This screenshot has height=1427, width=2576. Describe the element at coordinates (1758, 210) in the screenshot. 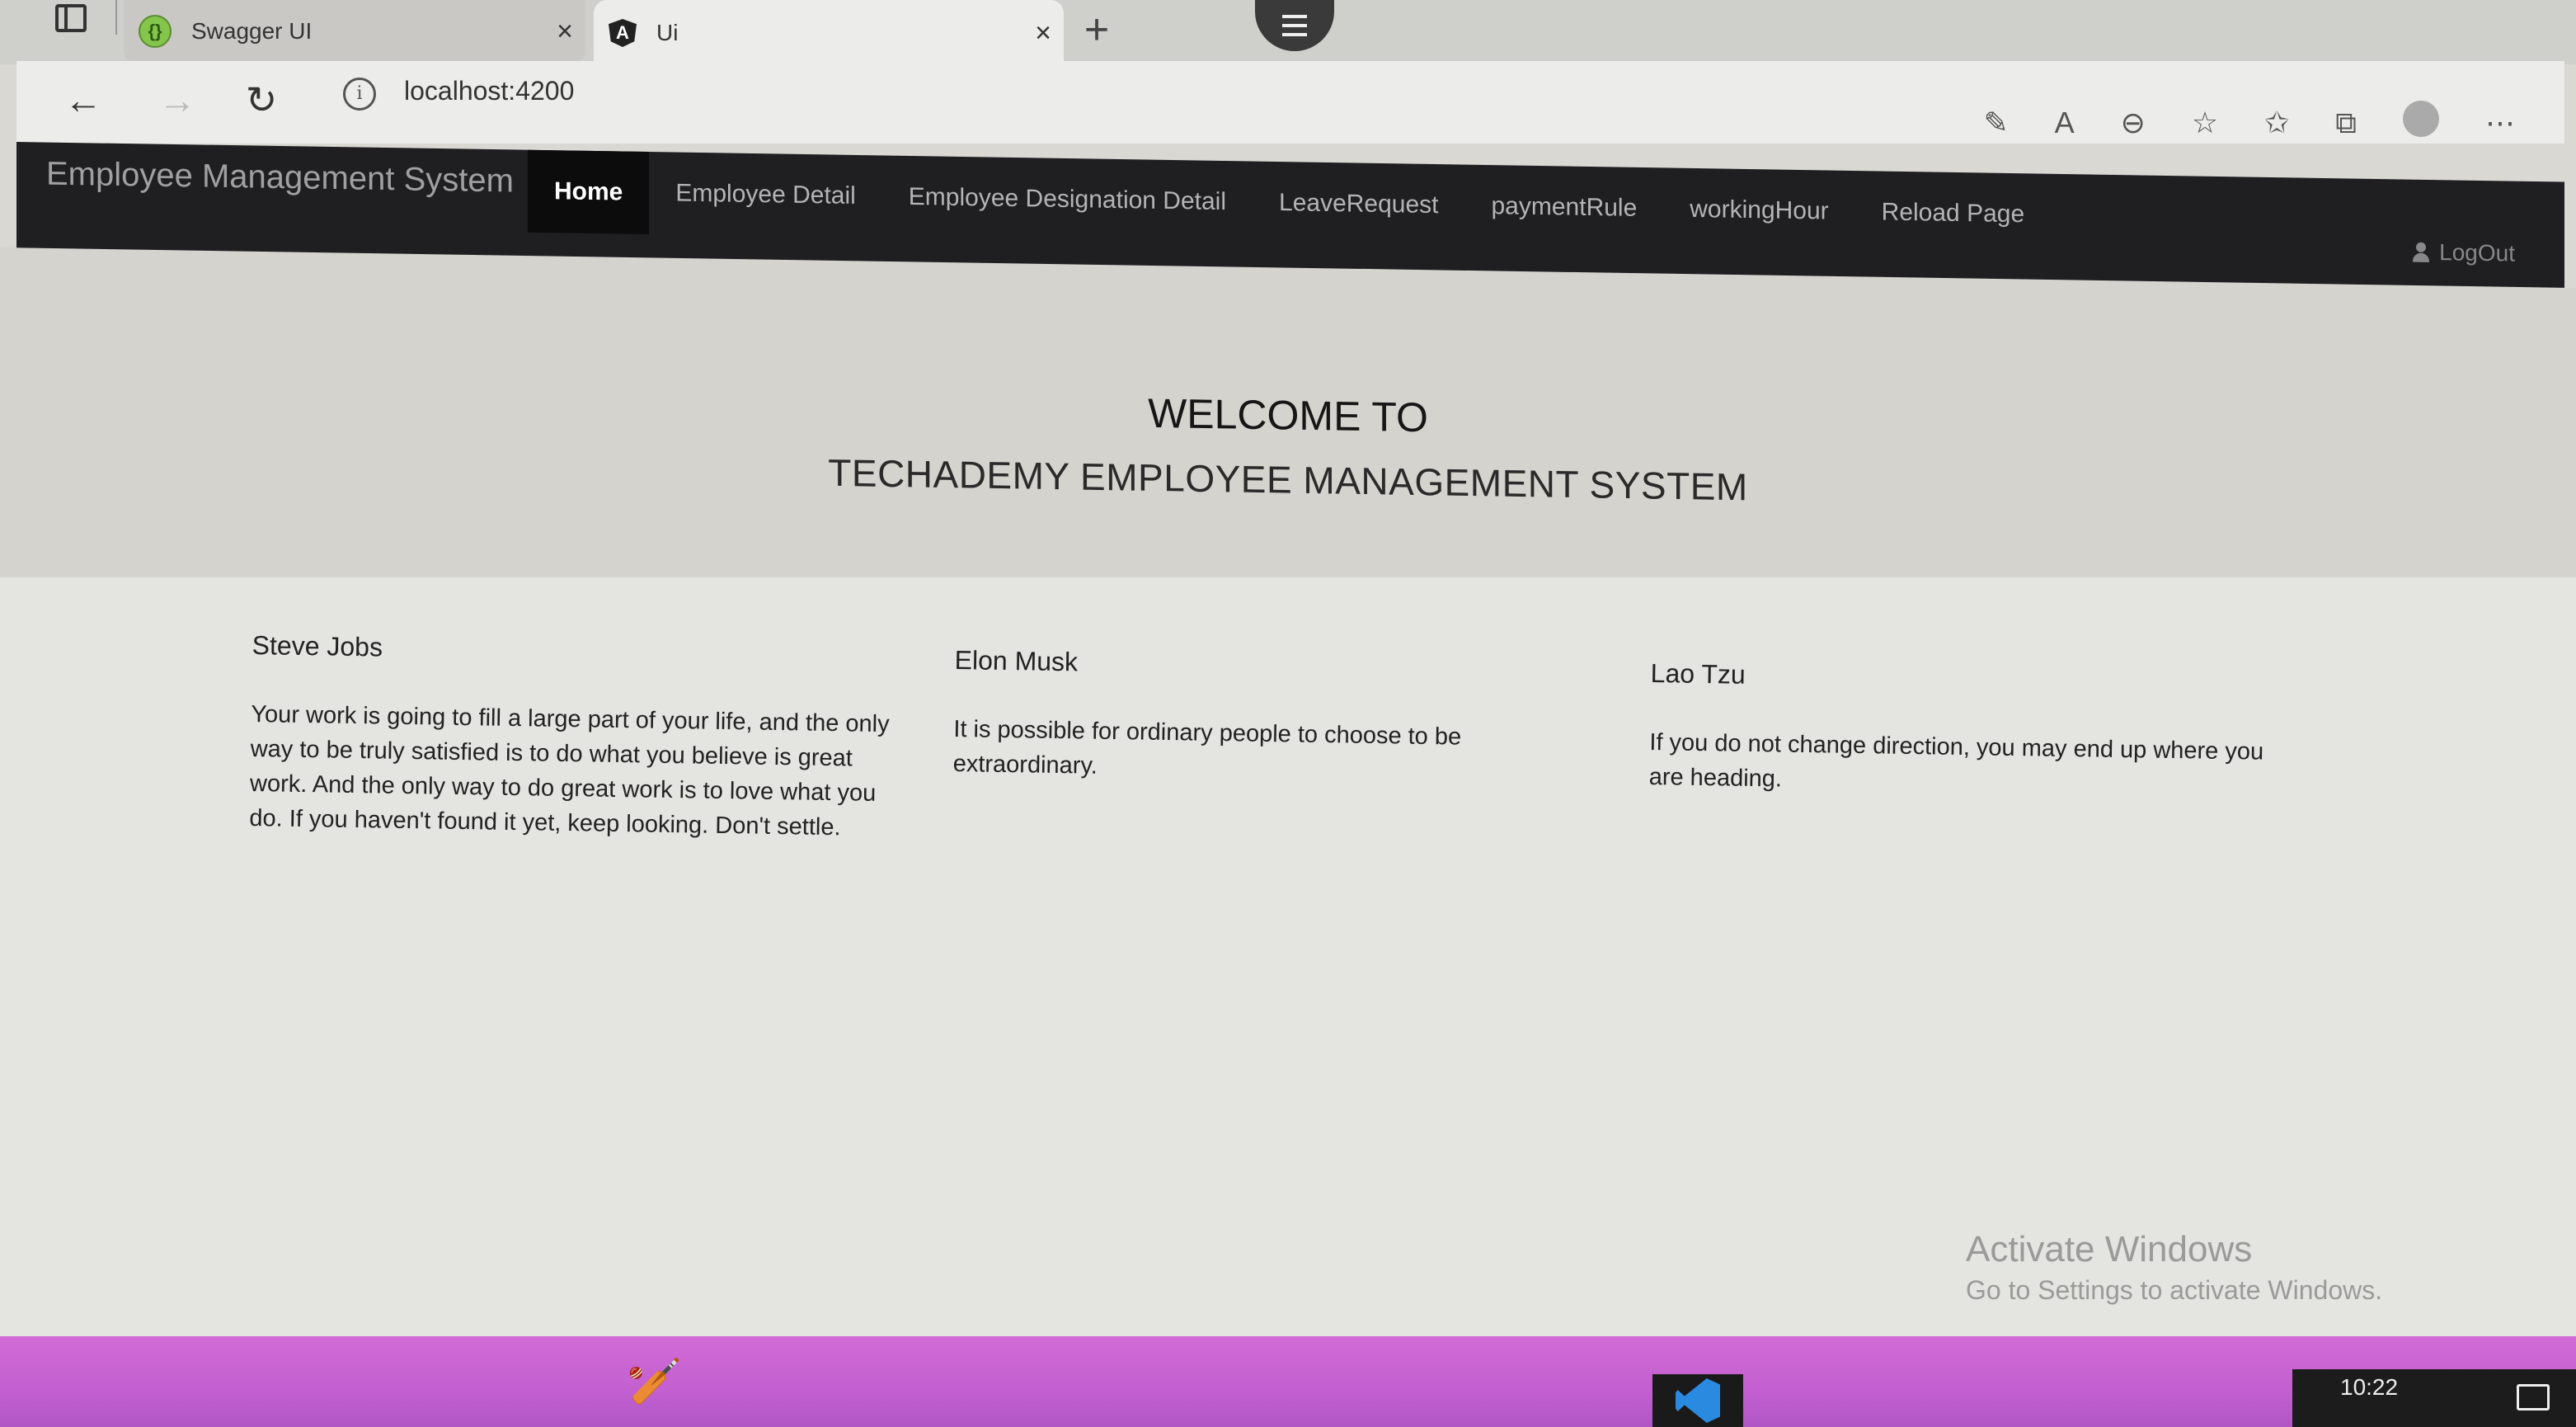

I see `nav-working-hour: workingHour` at that location.